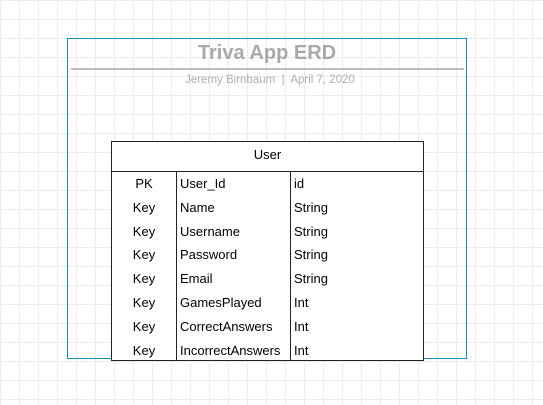  What do you see at coordinates (267, 157) in the screenshot?
I see `entity-name: User` at bounding box center [267, 157].